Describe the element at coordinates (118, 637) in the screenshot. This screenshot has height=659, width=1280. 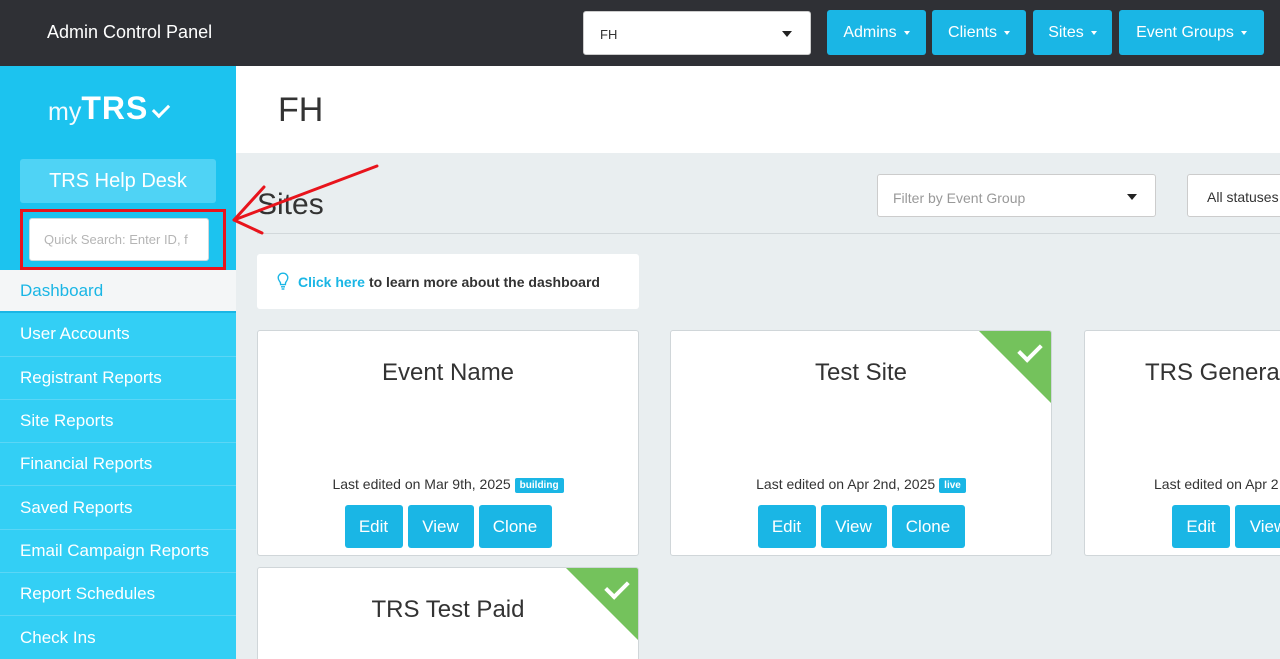
I see `sidebar-item-check-ins: Check Ins` at that location.